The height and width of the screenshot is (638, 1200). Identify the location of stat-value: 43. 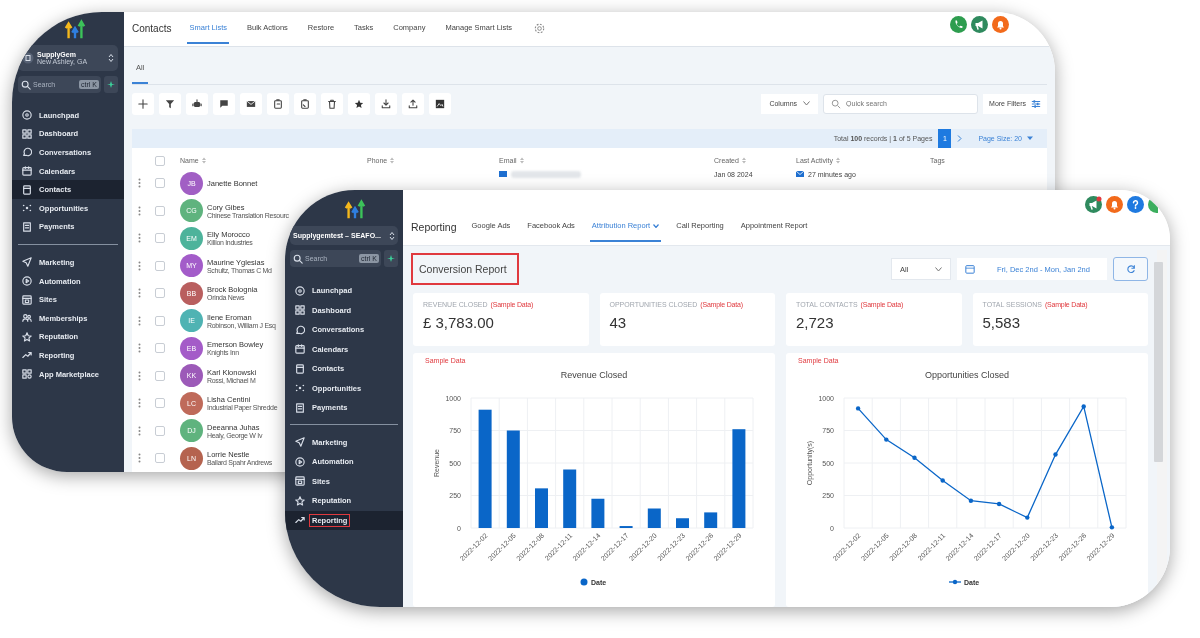
(618, 322).